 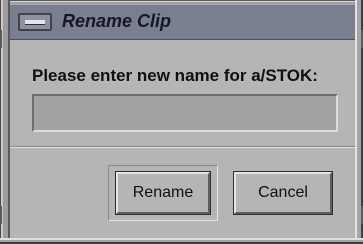 I want to click on window-menu-icon, so click(x=35, y=22).